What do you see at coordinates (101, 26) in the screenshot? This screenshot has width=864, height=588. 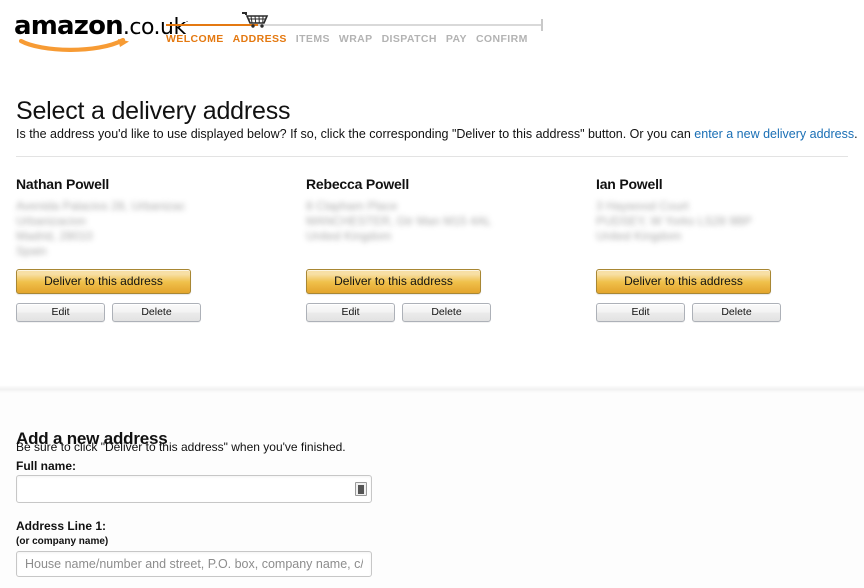 I see `logo-wordmark: amazon.co.uk·` at bounding box center [101, 26].